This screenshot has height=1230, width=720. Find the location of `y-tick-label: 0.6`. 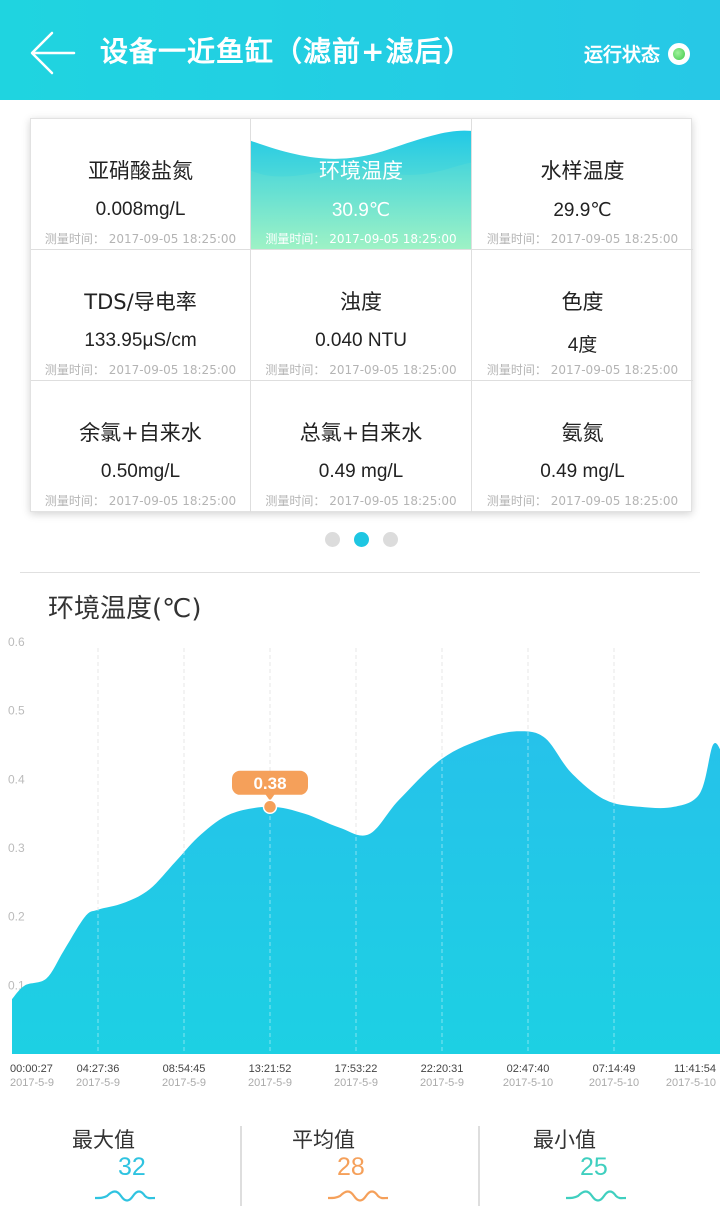

y-tick-label: 0.6 is located at coordinates (16, 642).